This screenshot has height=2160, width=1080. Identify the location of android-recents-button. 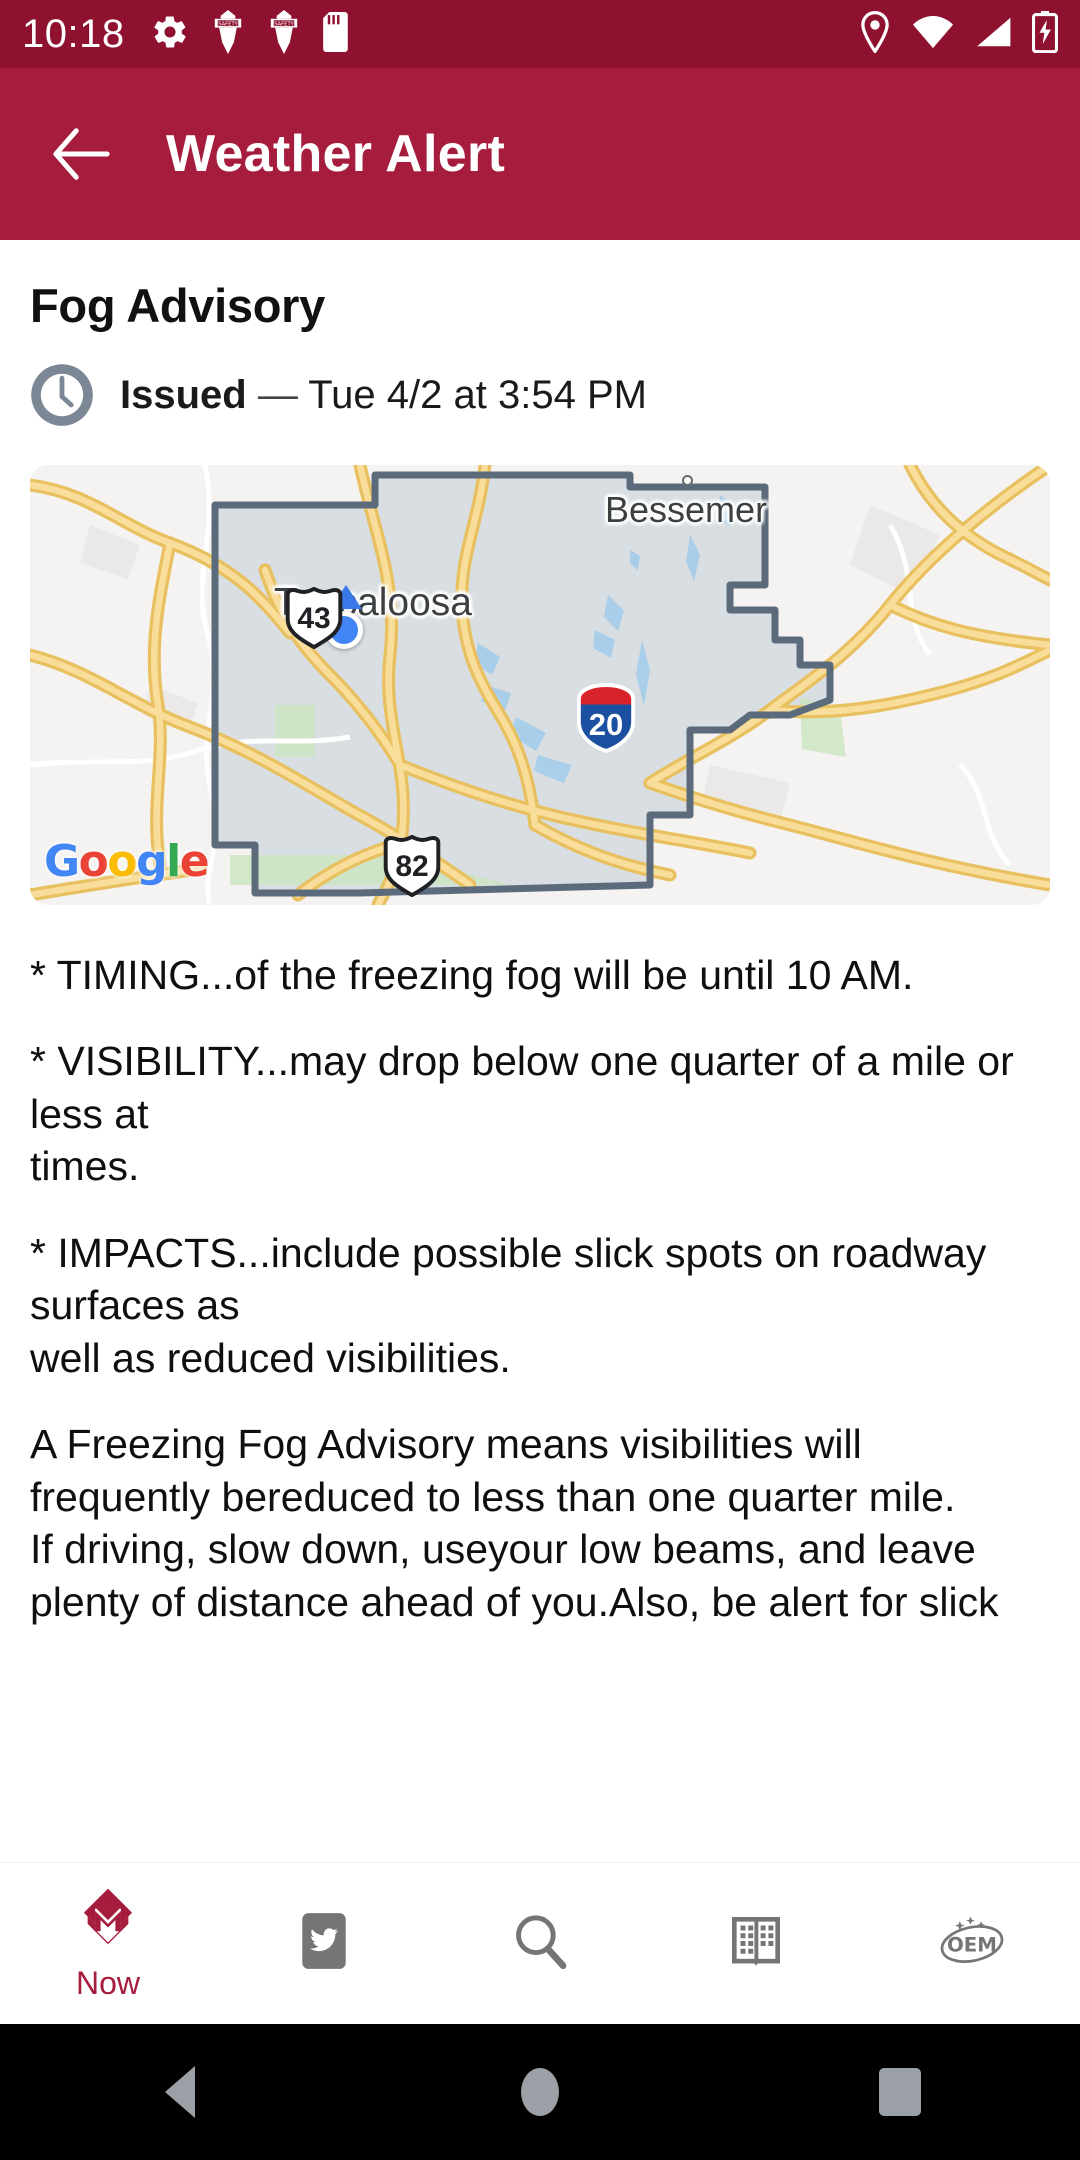
(900, 2092).